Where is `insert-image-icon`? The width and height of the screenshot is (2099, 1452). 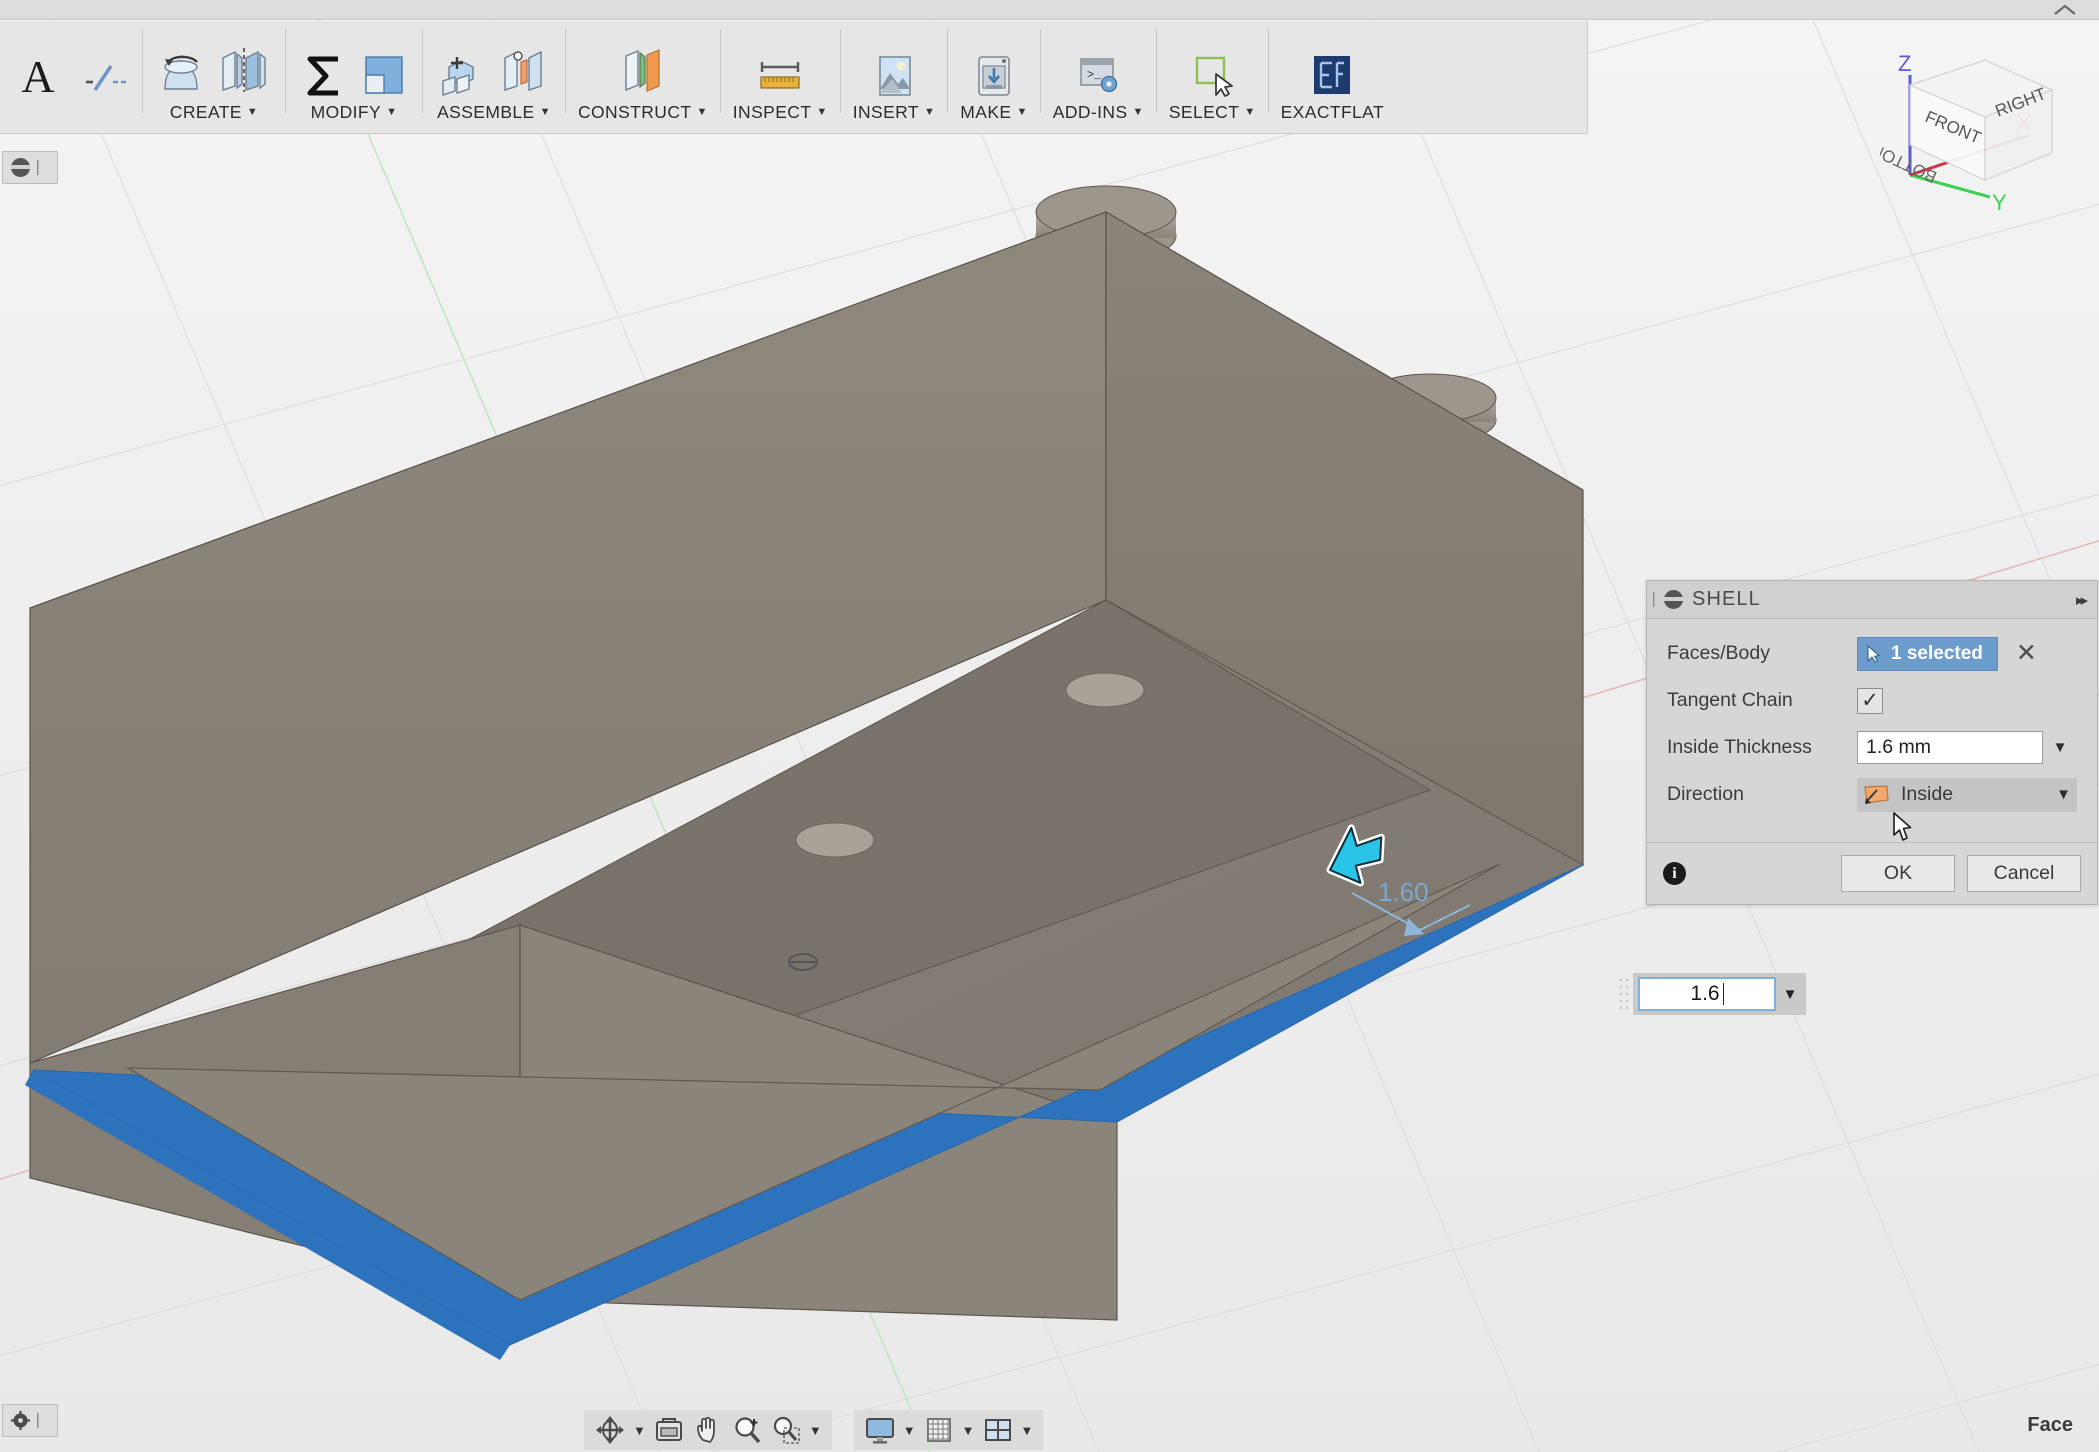 insert-image-icon is located at coordinates (894, 75).